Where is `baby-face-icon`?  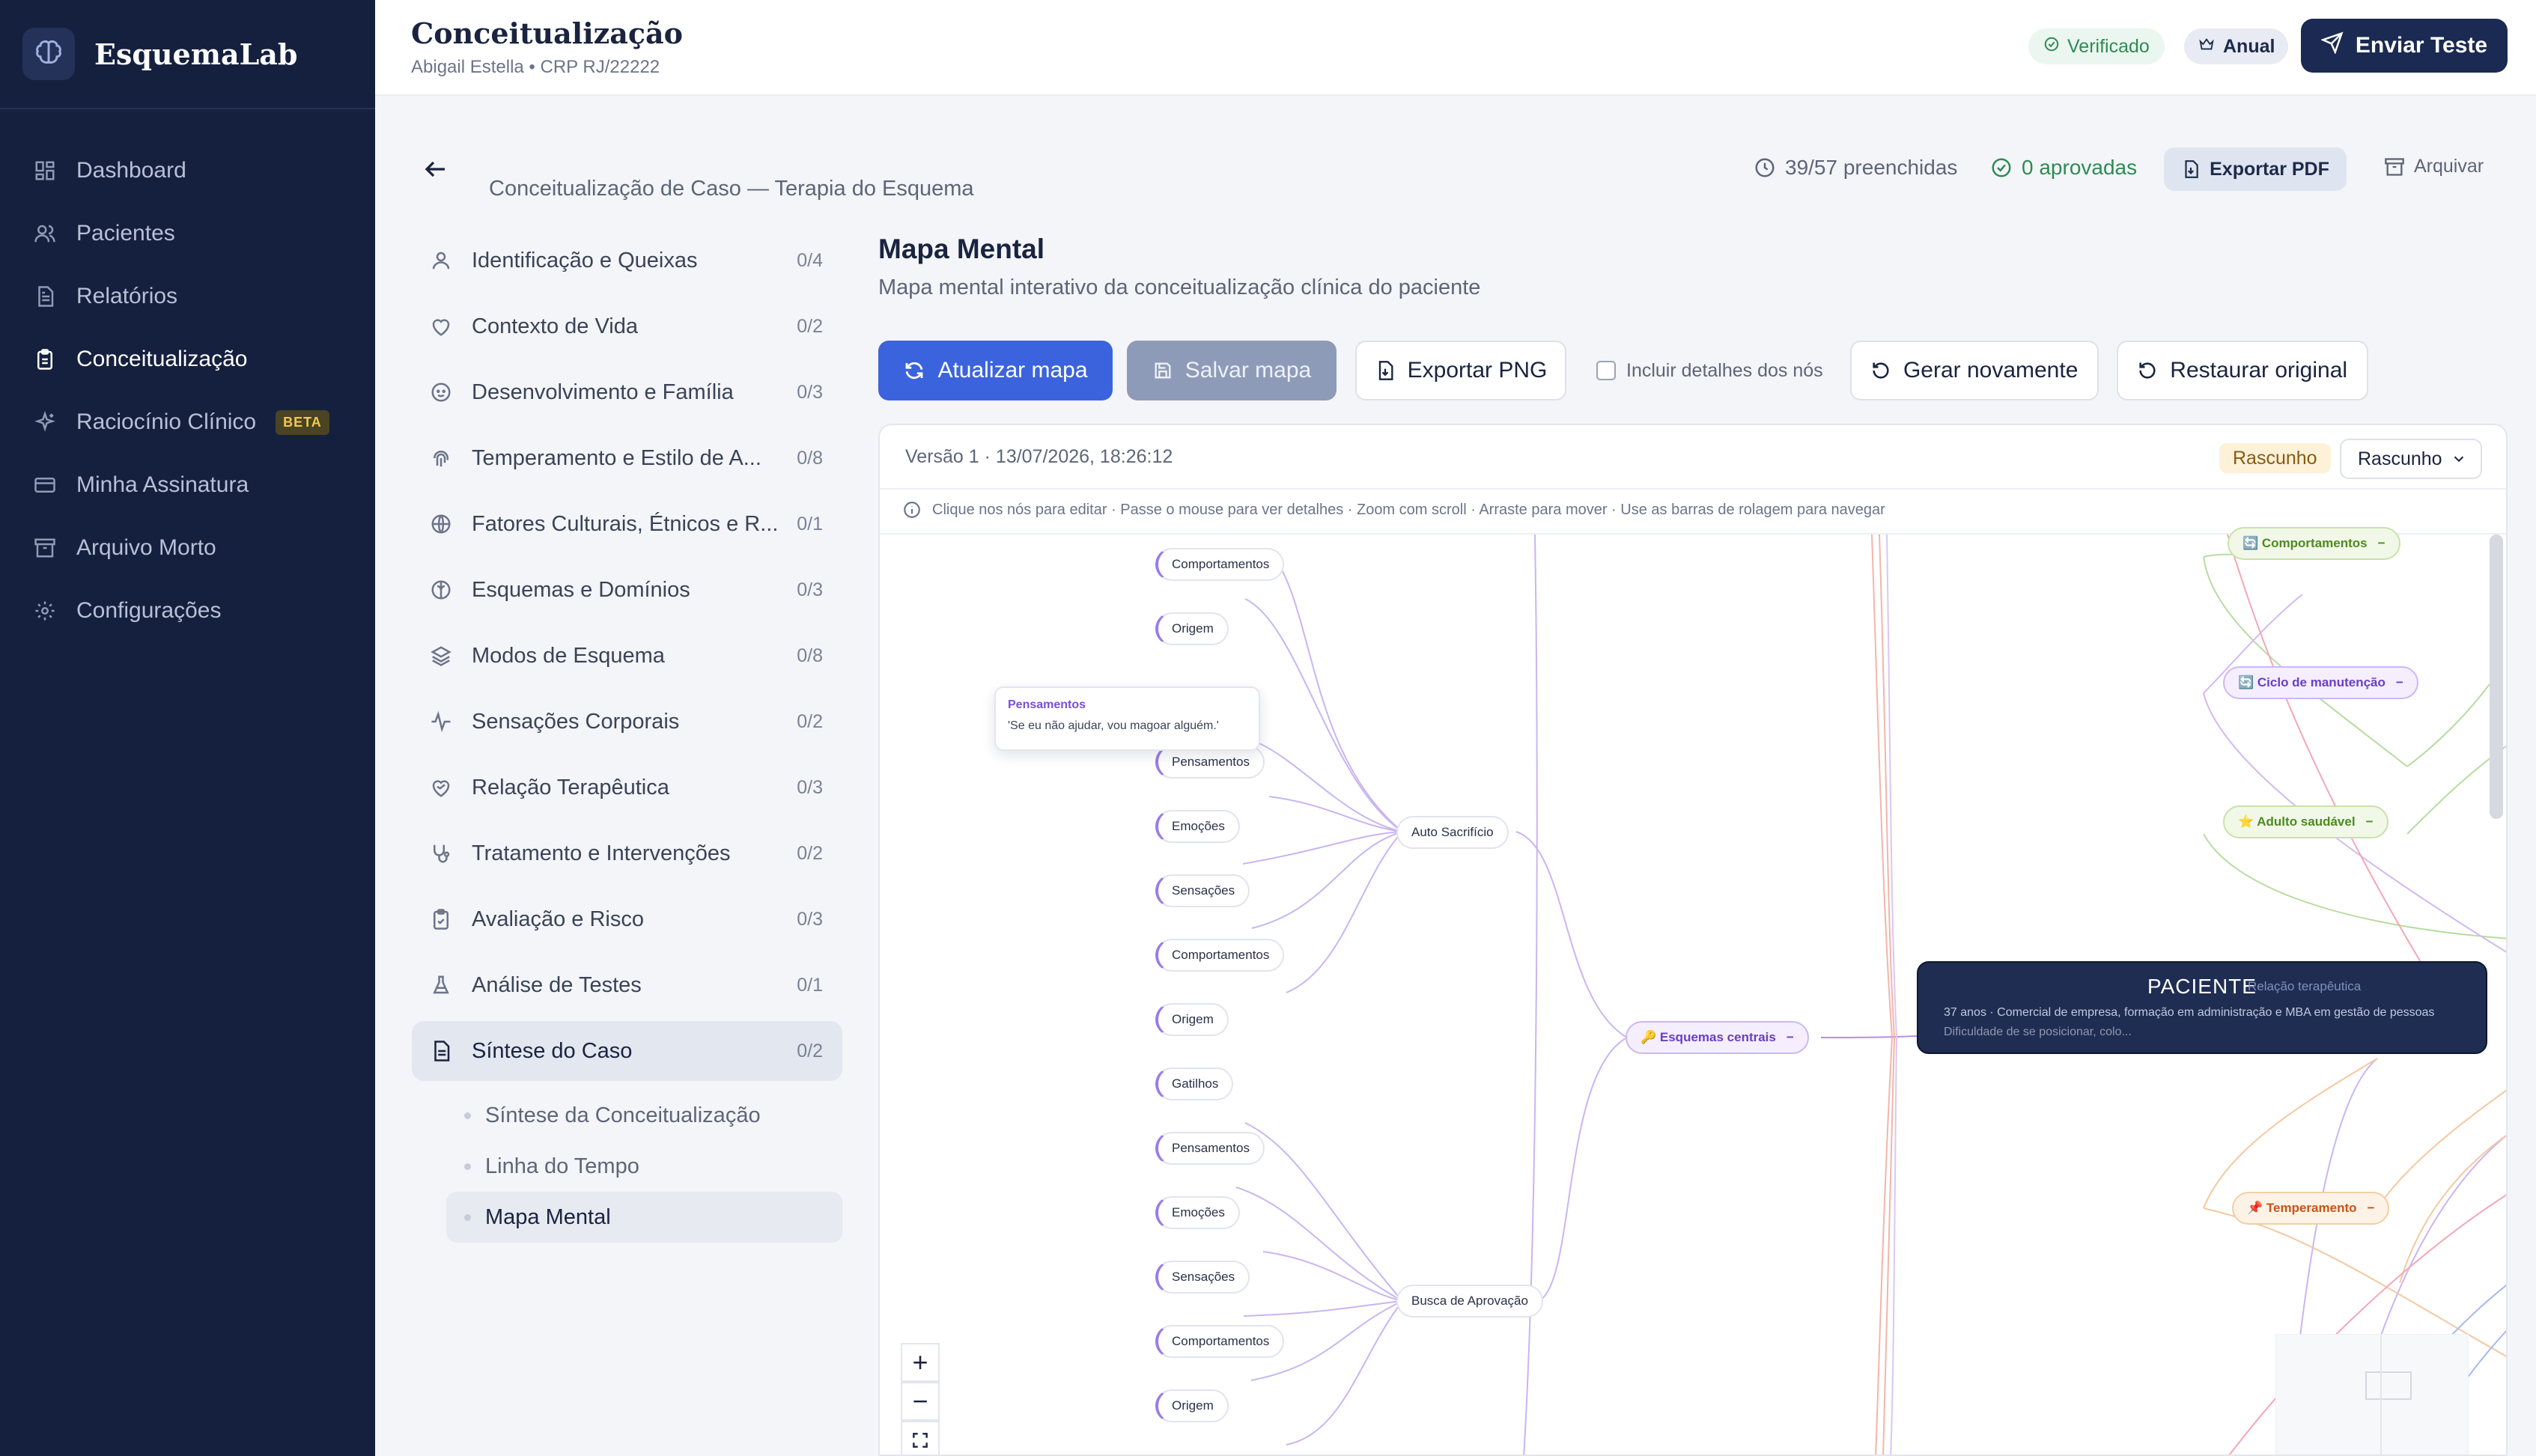 baby-face-icon is located at coordinates (441, 392).